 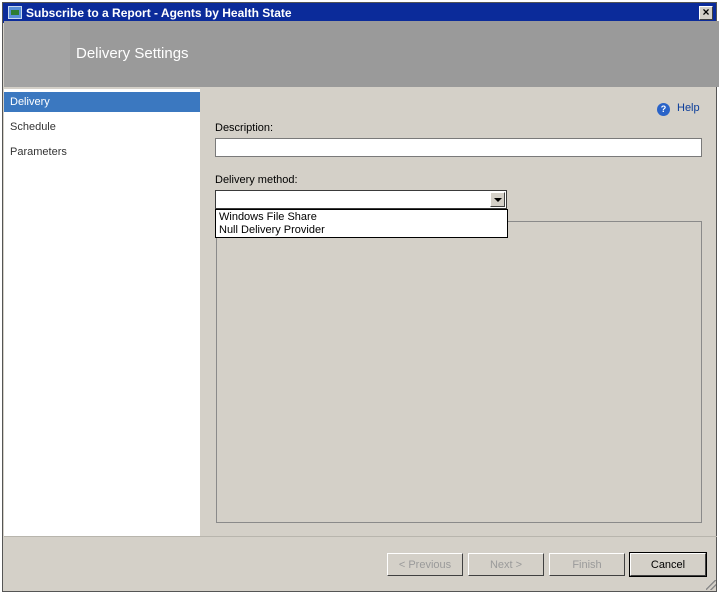 What do you see at coordinates (256, 180) in the screenshot?
I see `delivery-method-label: Delivery method:` at bounding box center [256, 180].